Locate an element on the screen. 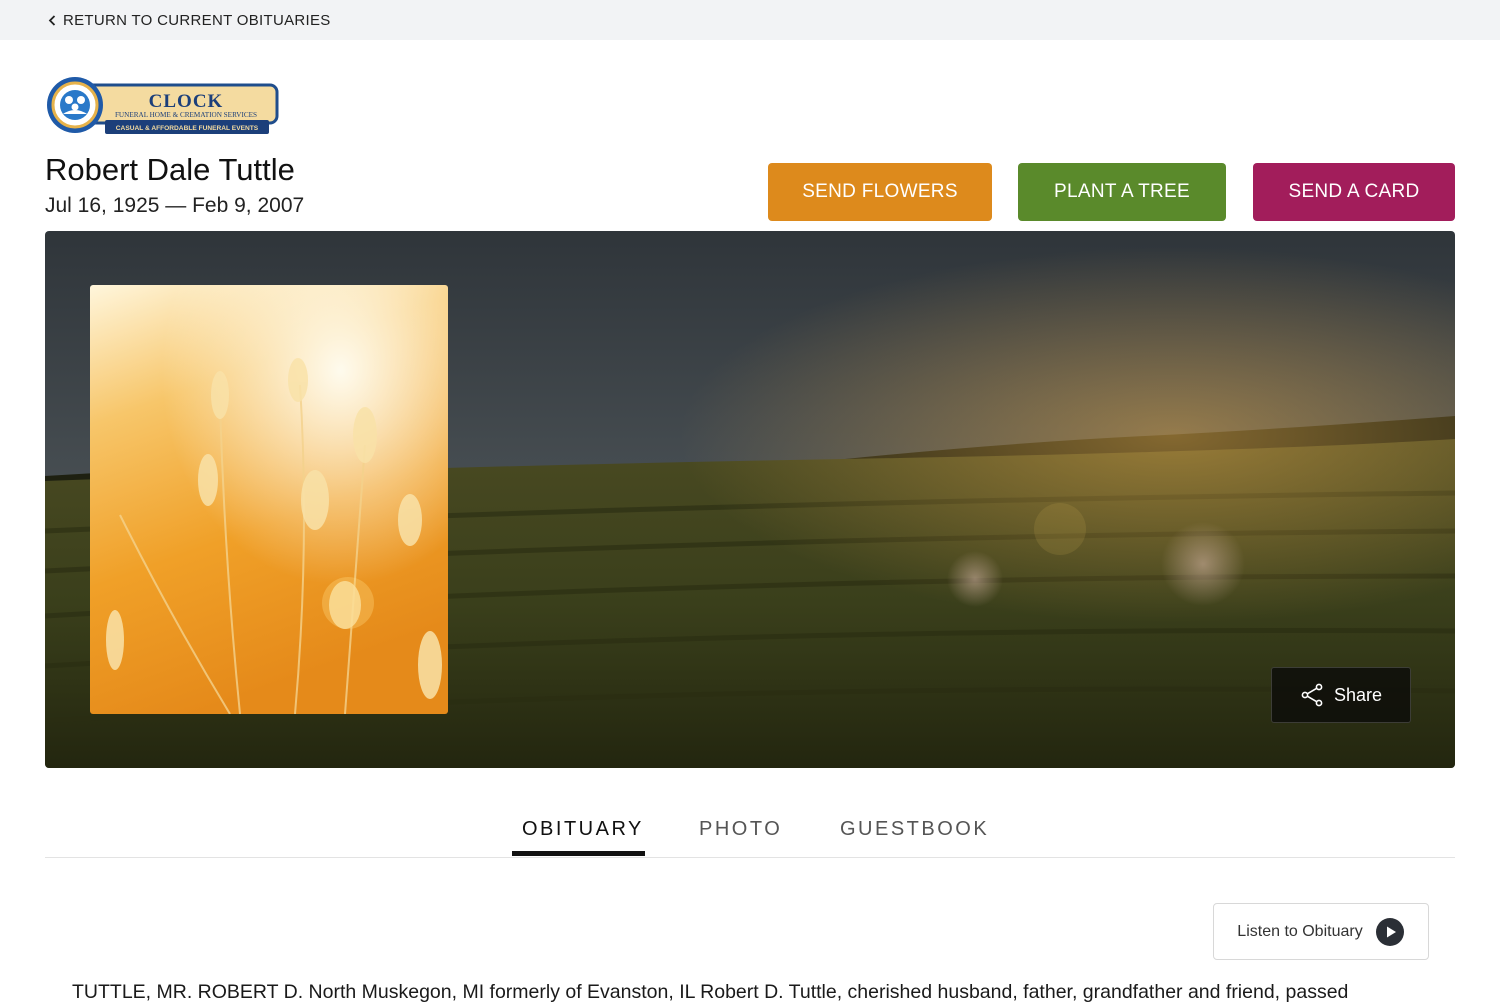 This screenshot has height=1004, width=1500. share-label: Share is located at coordinates (1358, 694).